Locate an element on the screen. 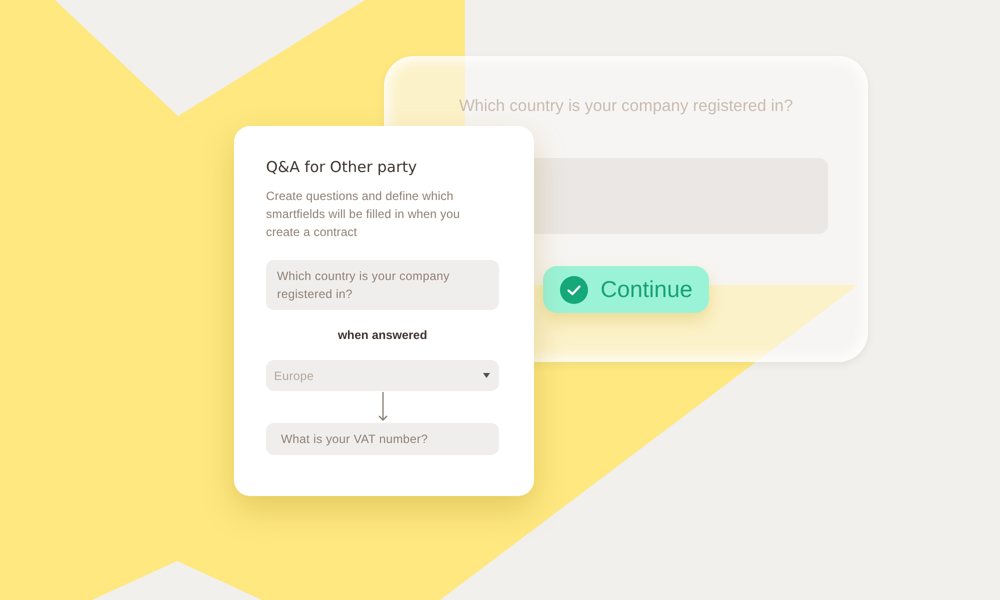 This screenshot has height=600, width=1000. answer-dropdown: Europe is located at coordinates (382, 375).